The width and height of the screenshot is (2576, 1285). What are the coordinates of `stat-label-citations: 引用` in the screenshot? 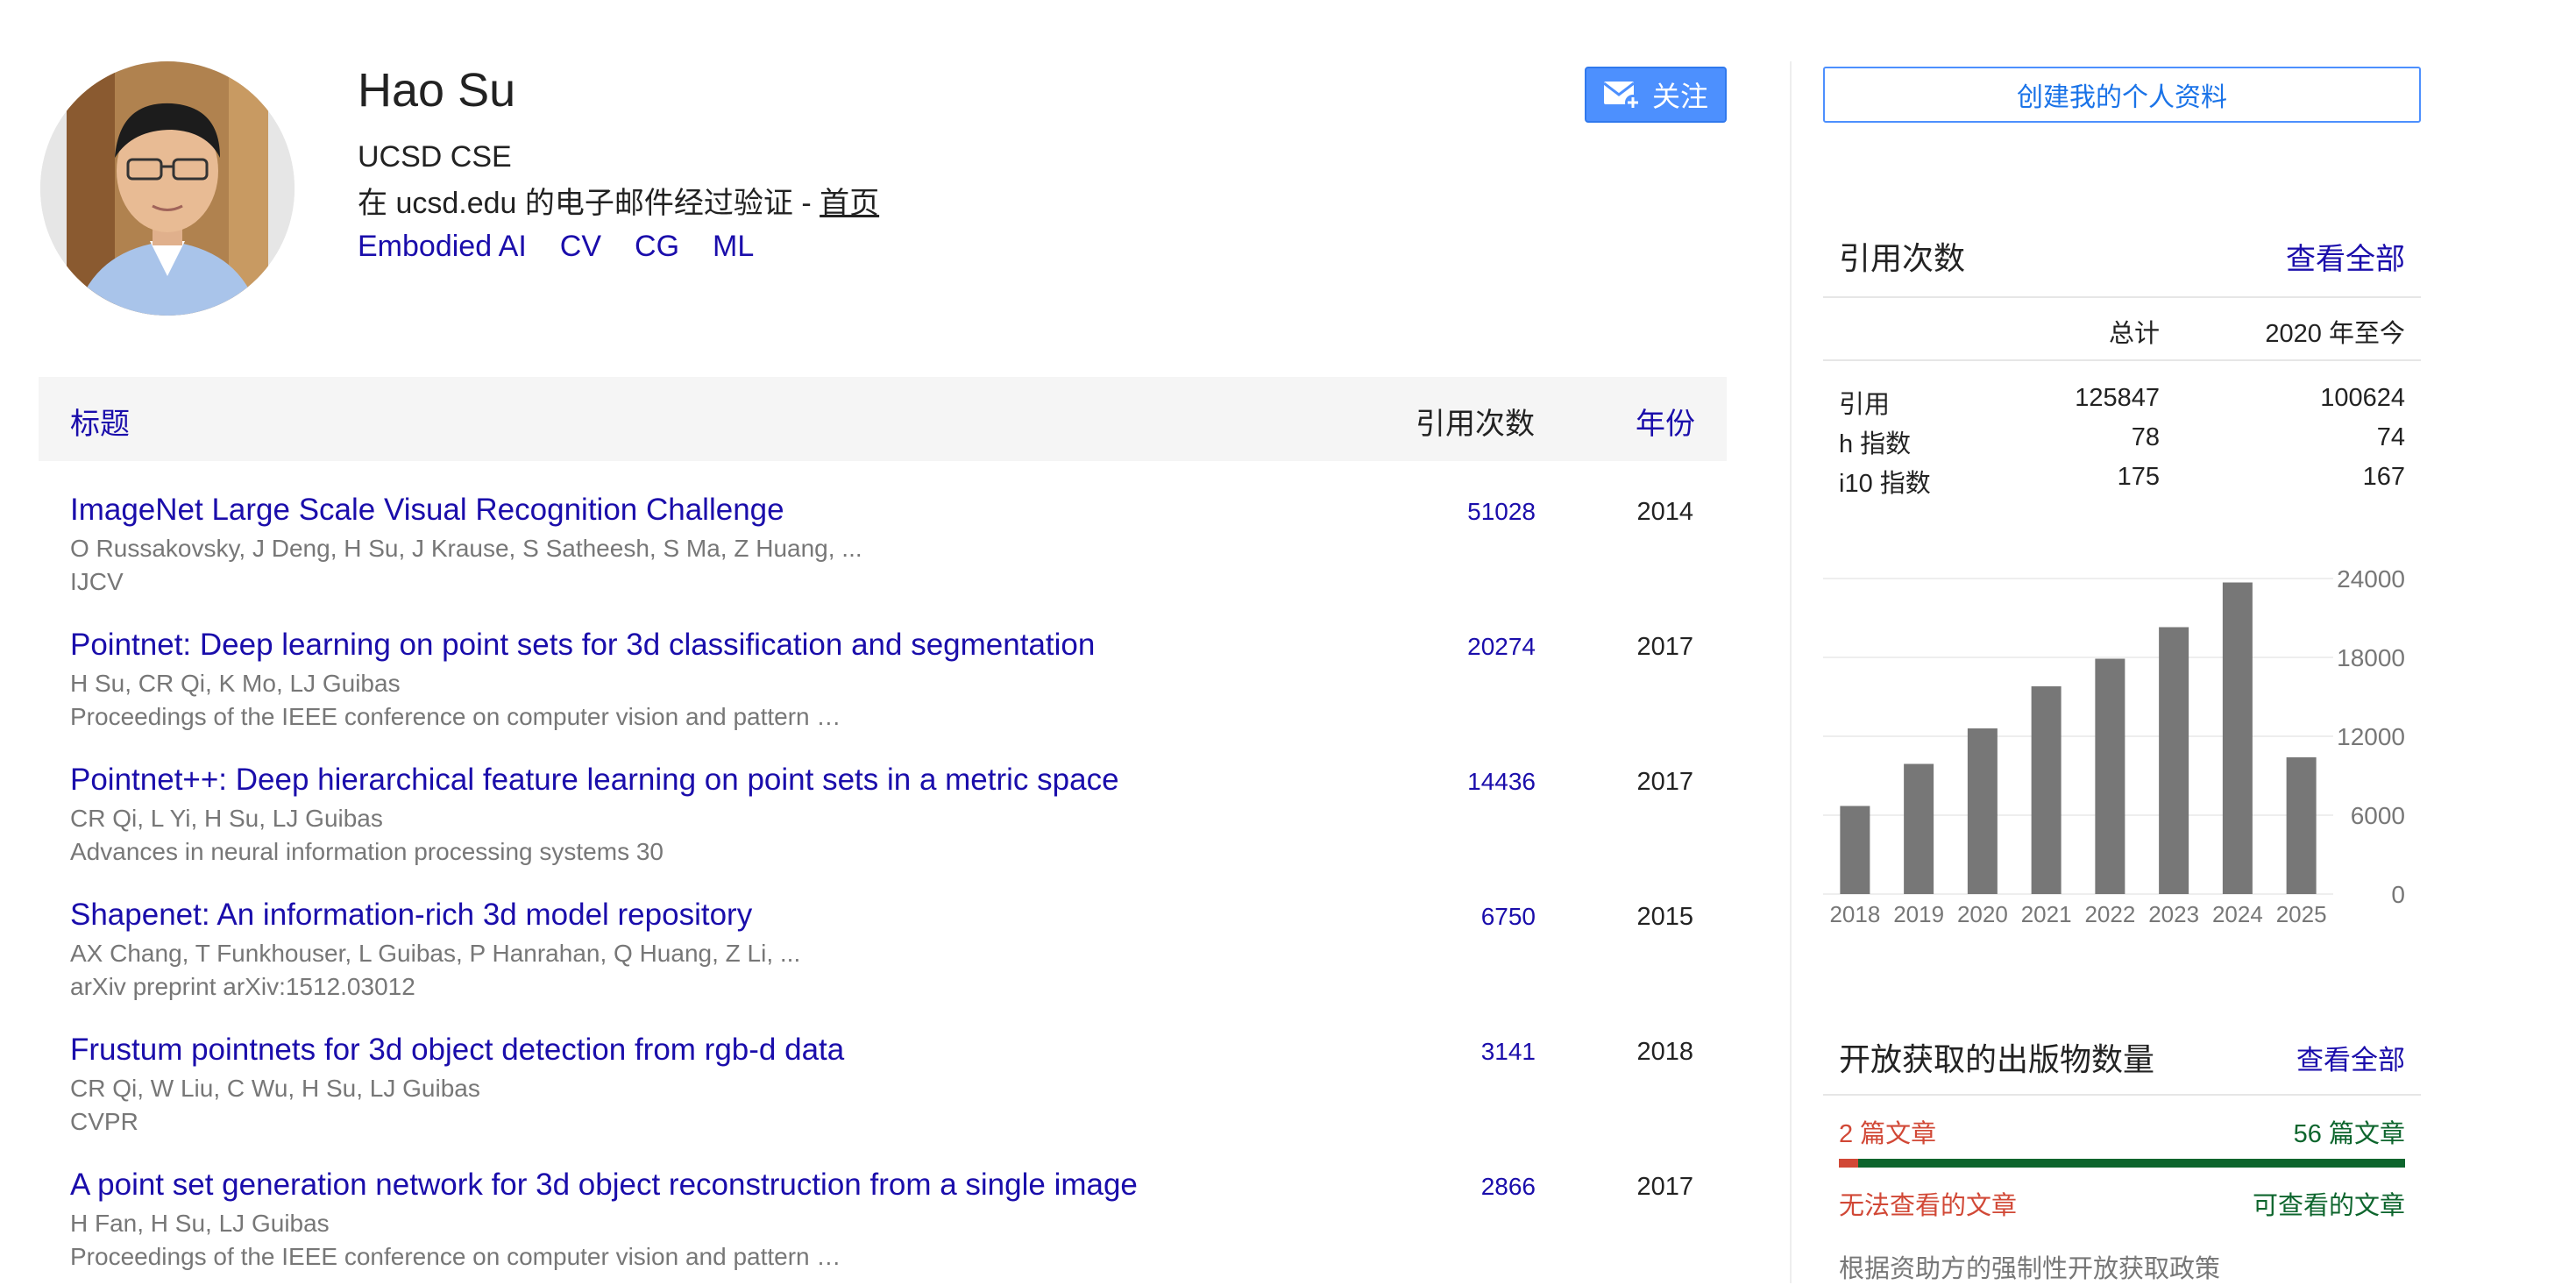 It's located at (1865, 405).